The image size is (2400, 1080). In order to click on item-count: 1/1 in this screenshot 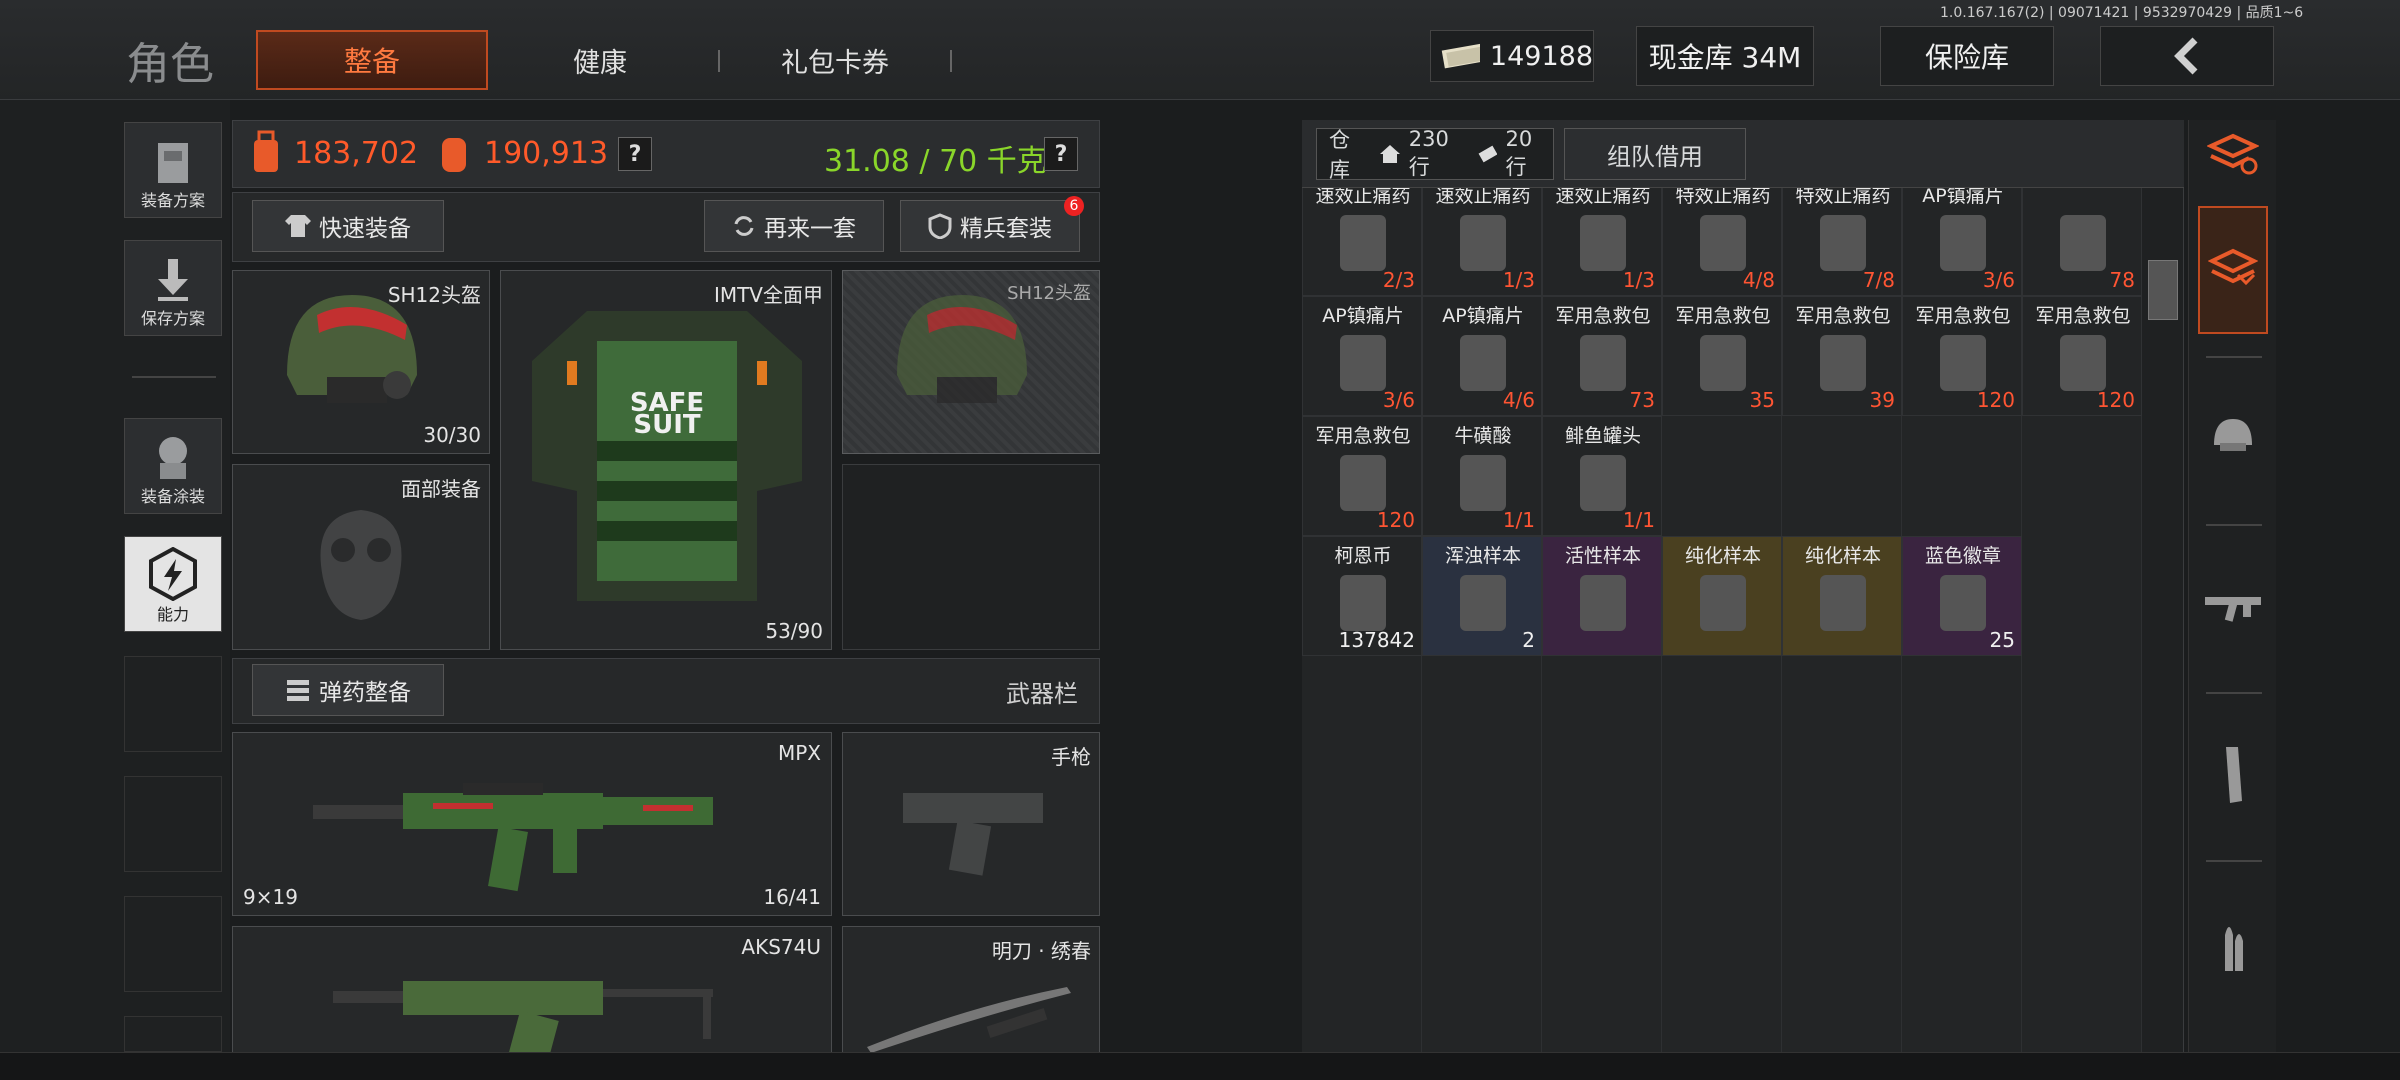, I will do `click(1638, 520)`.